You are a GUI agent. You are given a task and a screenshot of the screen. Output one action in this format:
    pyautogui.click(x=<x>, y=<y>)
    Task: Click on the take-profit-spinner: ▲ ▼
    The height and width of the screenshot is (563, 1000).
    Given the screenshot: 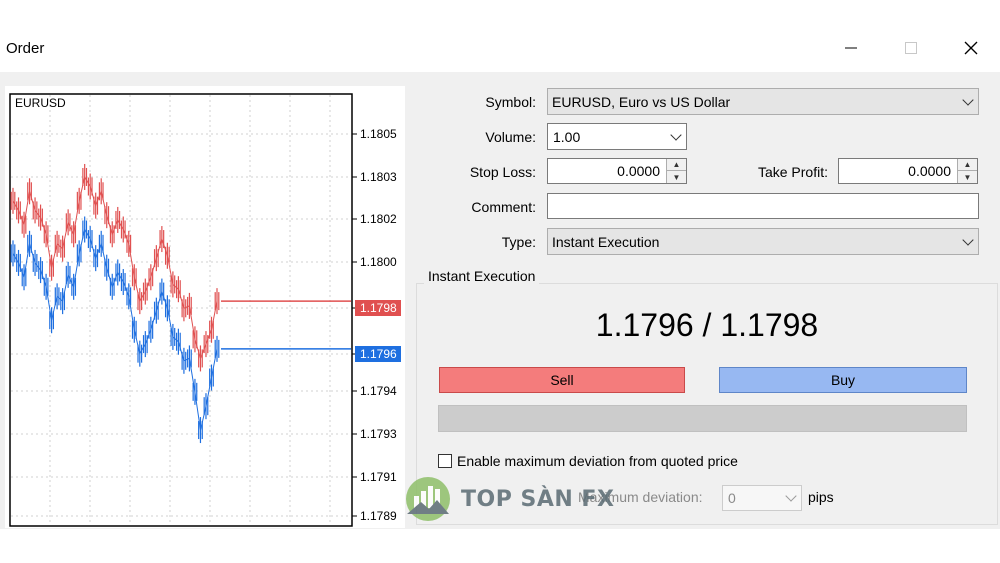 What is the action you would take?
    pyautogui.click(x=967, y=171)
    